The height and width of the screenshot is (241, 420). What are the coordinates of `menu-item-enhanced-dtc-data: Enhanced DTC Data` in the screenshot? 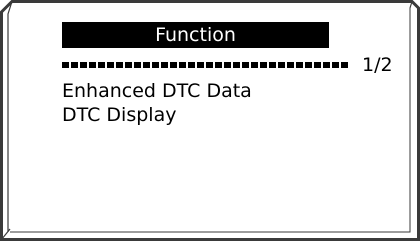 It's located at (157, 91).